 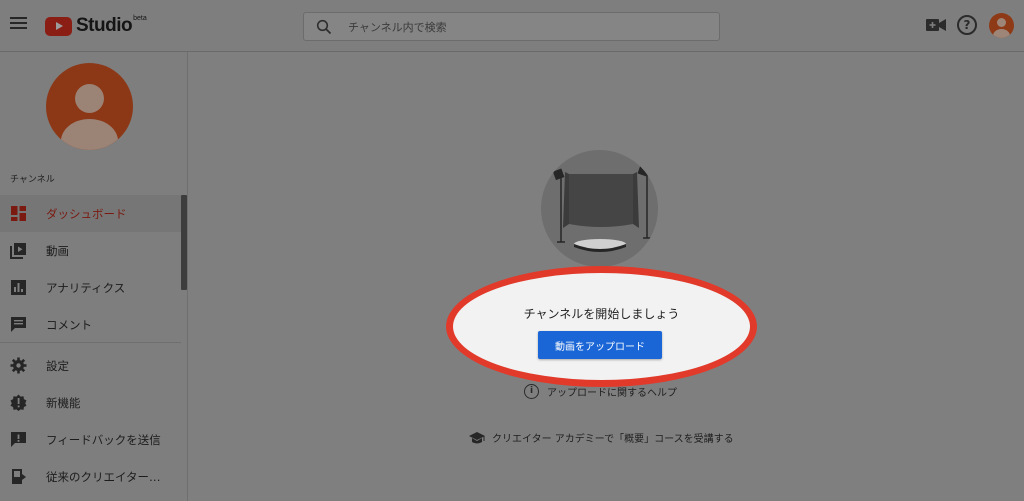 What do you see at coordinates (599, 208) in the screenshot?
I see `studio-illustration` at bounding box center [599, 208].